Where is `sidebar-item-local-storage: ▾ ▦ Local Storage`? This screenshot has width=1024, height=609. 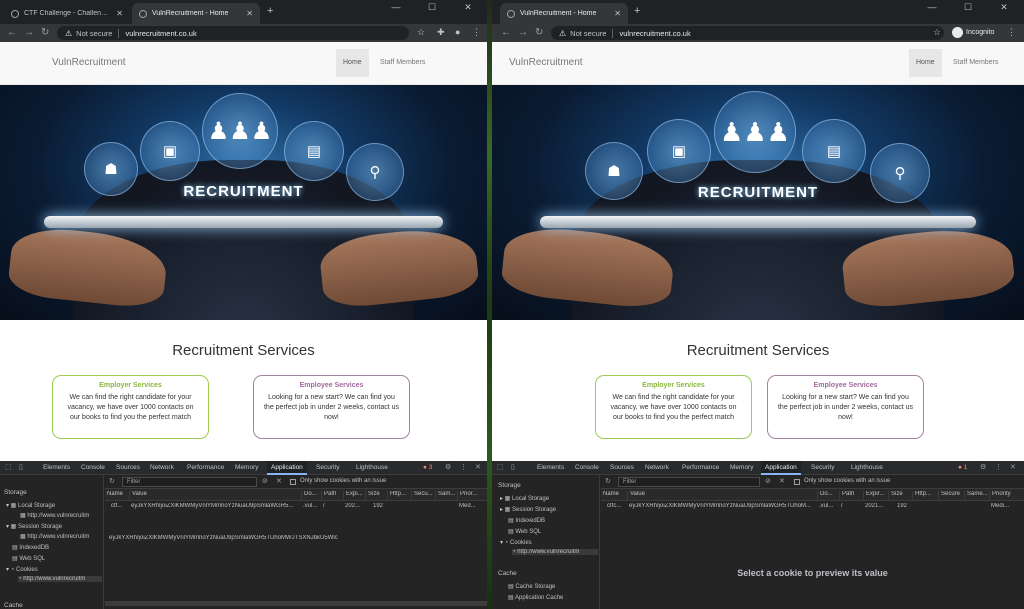 sidebar-item-local-storage: ▾ ▦ Local Storage is located at coordinates (54, 505).